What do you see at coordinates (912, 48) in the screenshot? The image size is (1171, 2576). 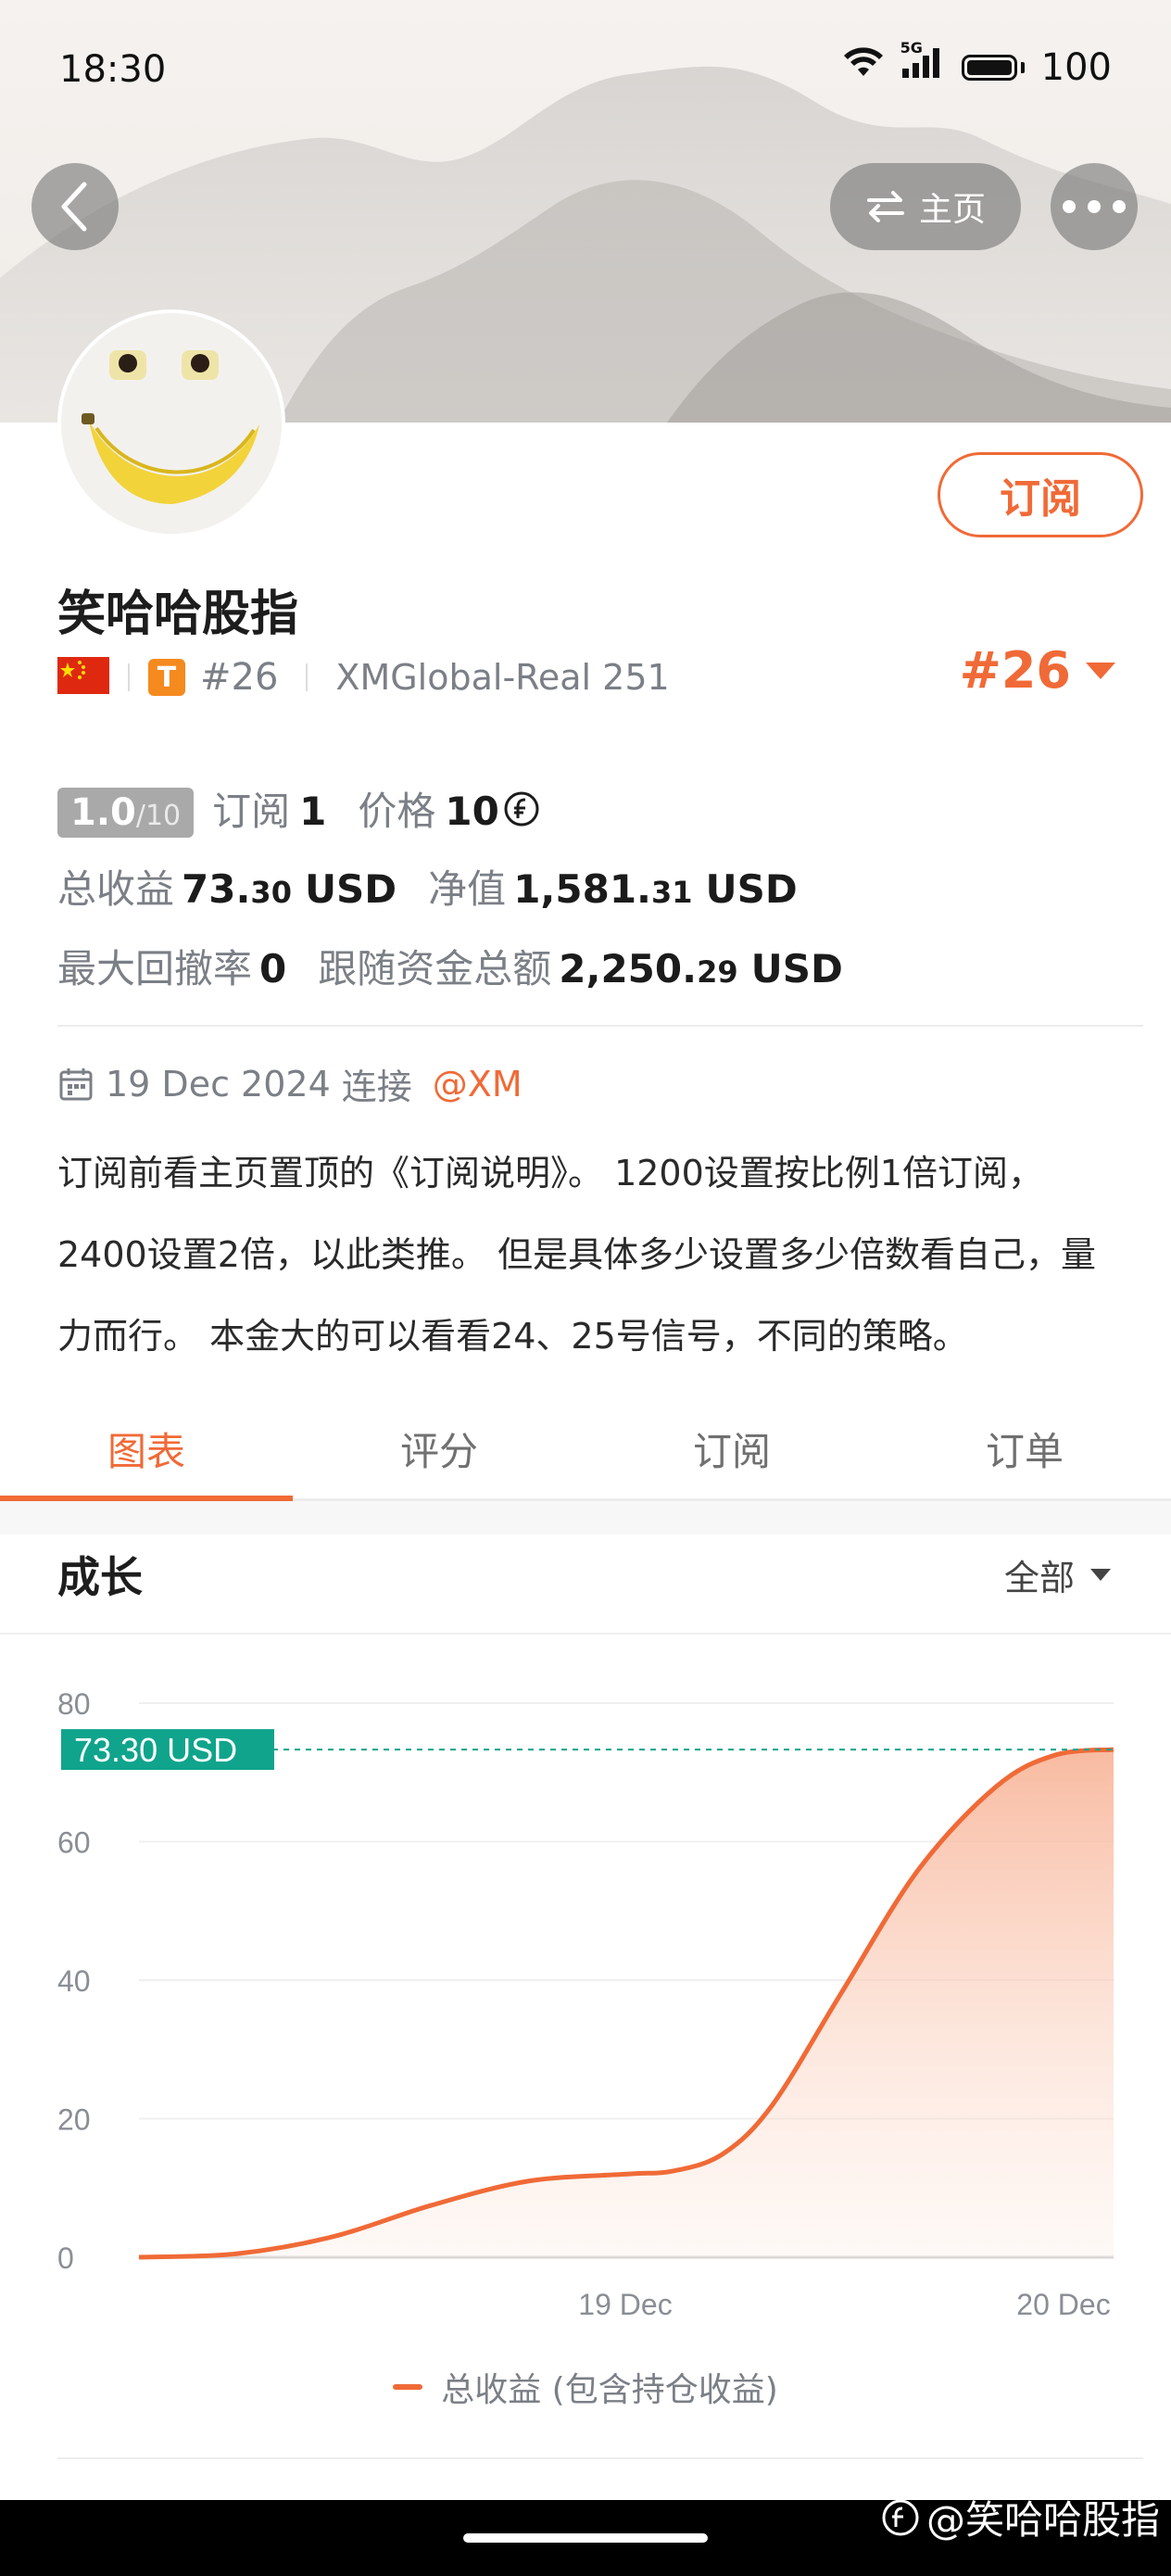 I see `network-type: 5G` at bounding box center [912, 48].